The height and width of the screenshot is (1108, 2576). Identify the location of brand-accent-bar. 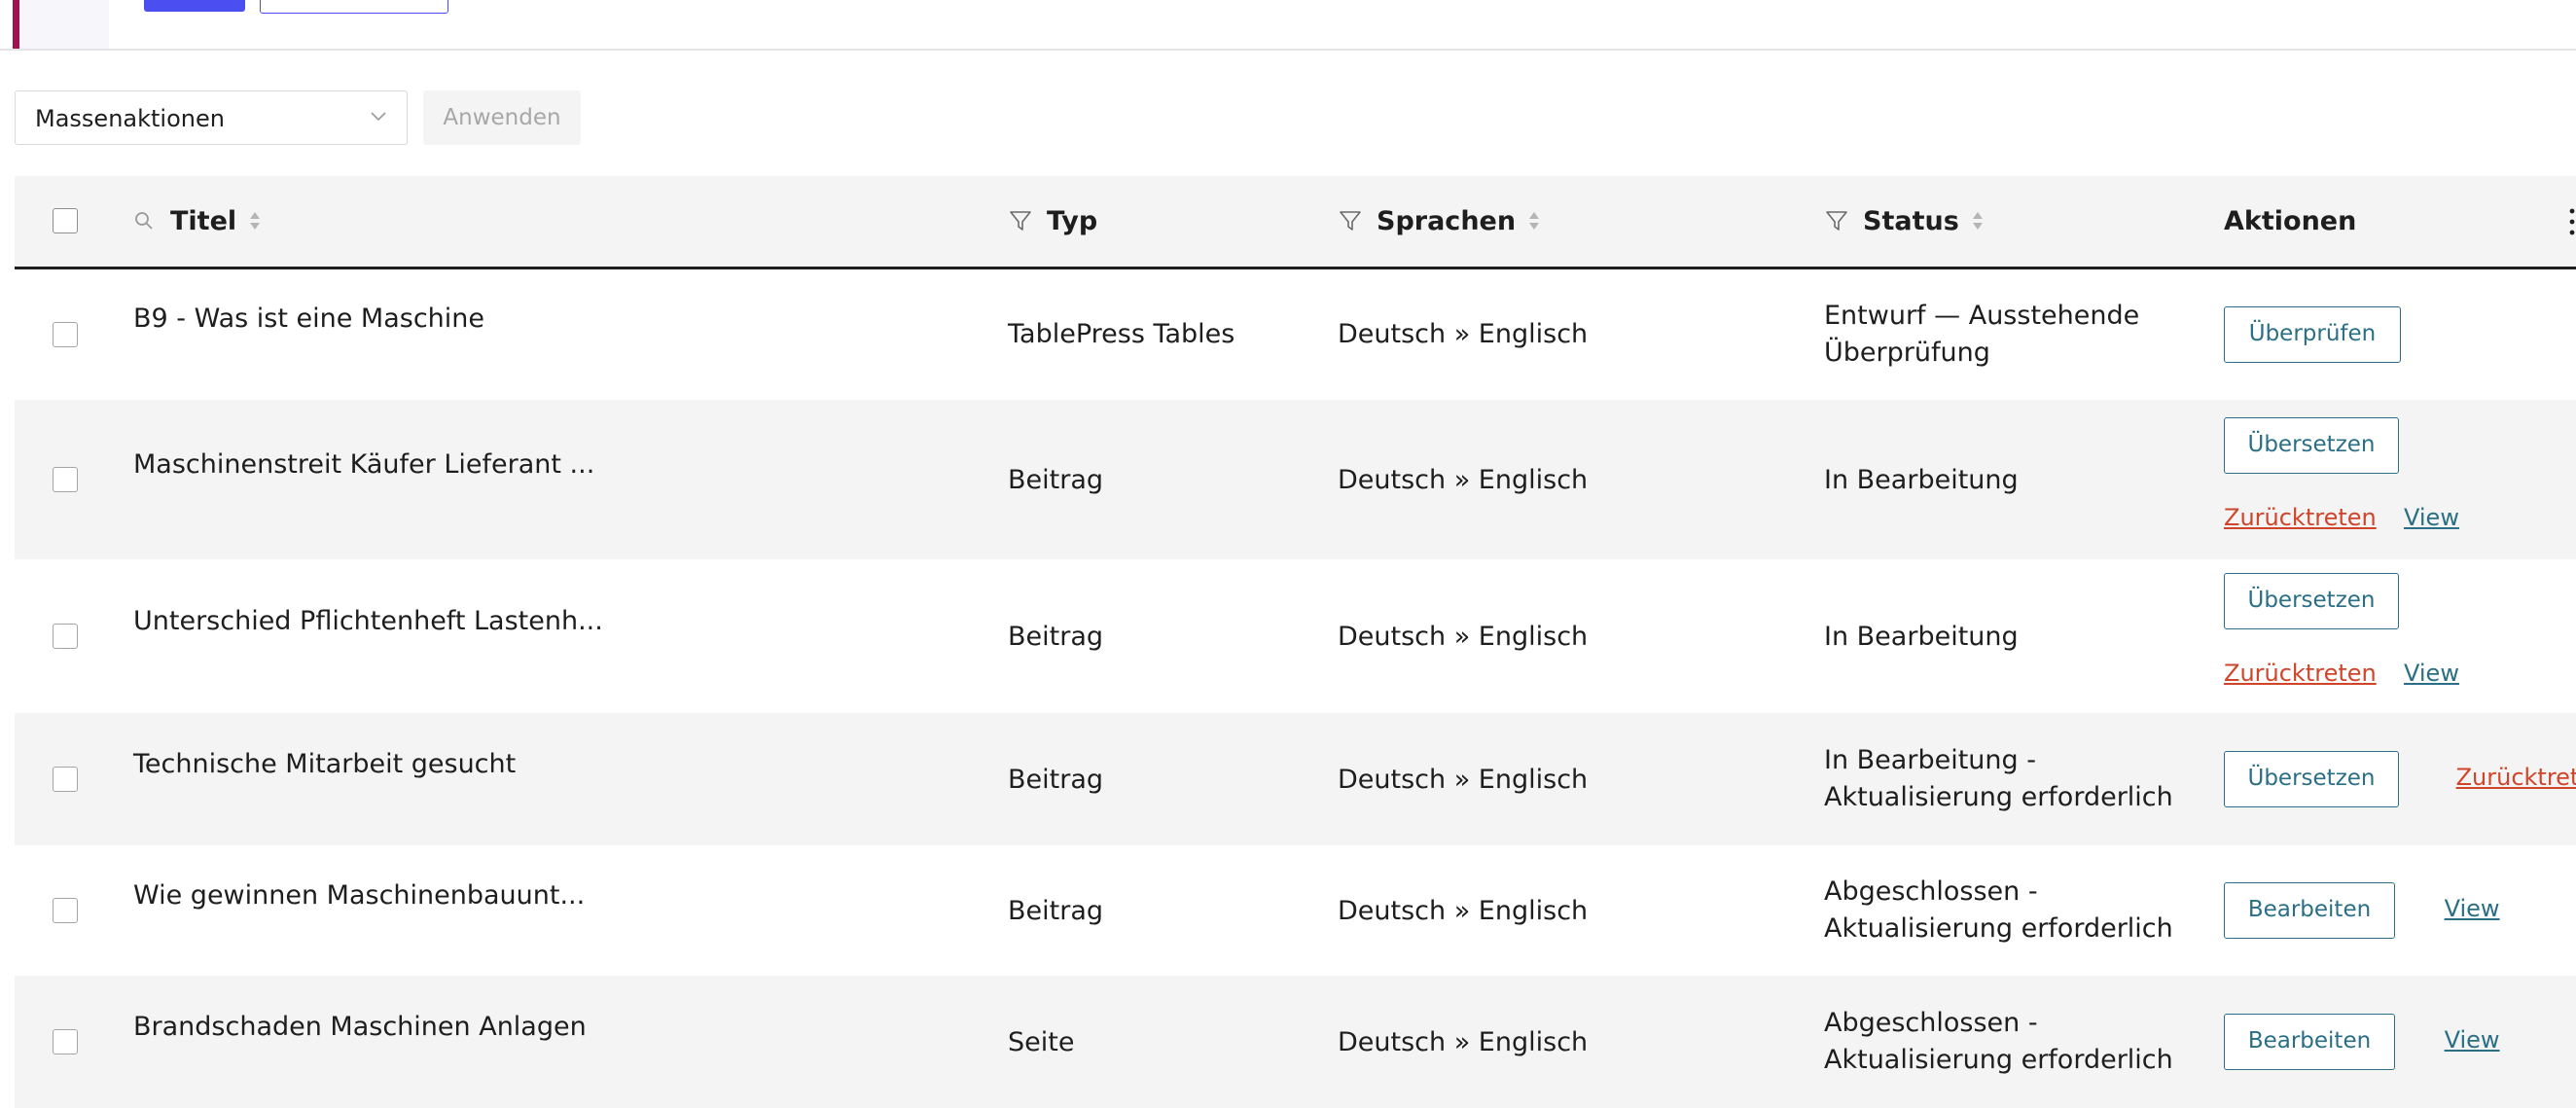
(16, 24).